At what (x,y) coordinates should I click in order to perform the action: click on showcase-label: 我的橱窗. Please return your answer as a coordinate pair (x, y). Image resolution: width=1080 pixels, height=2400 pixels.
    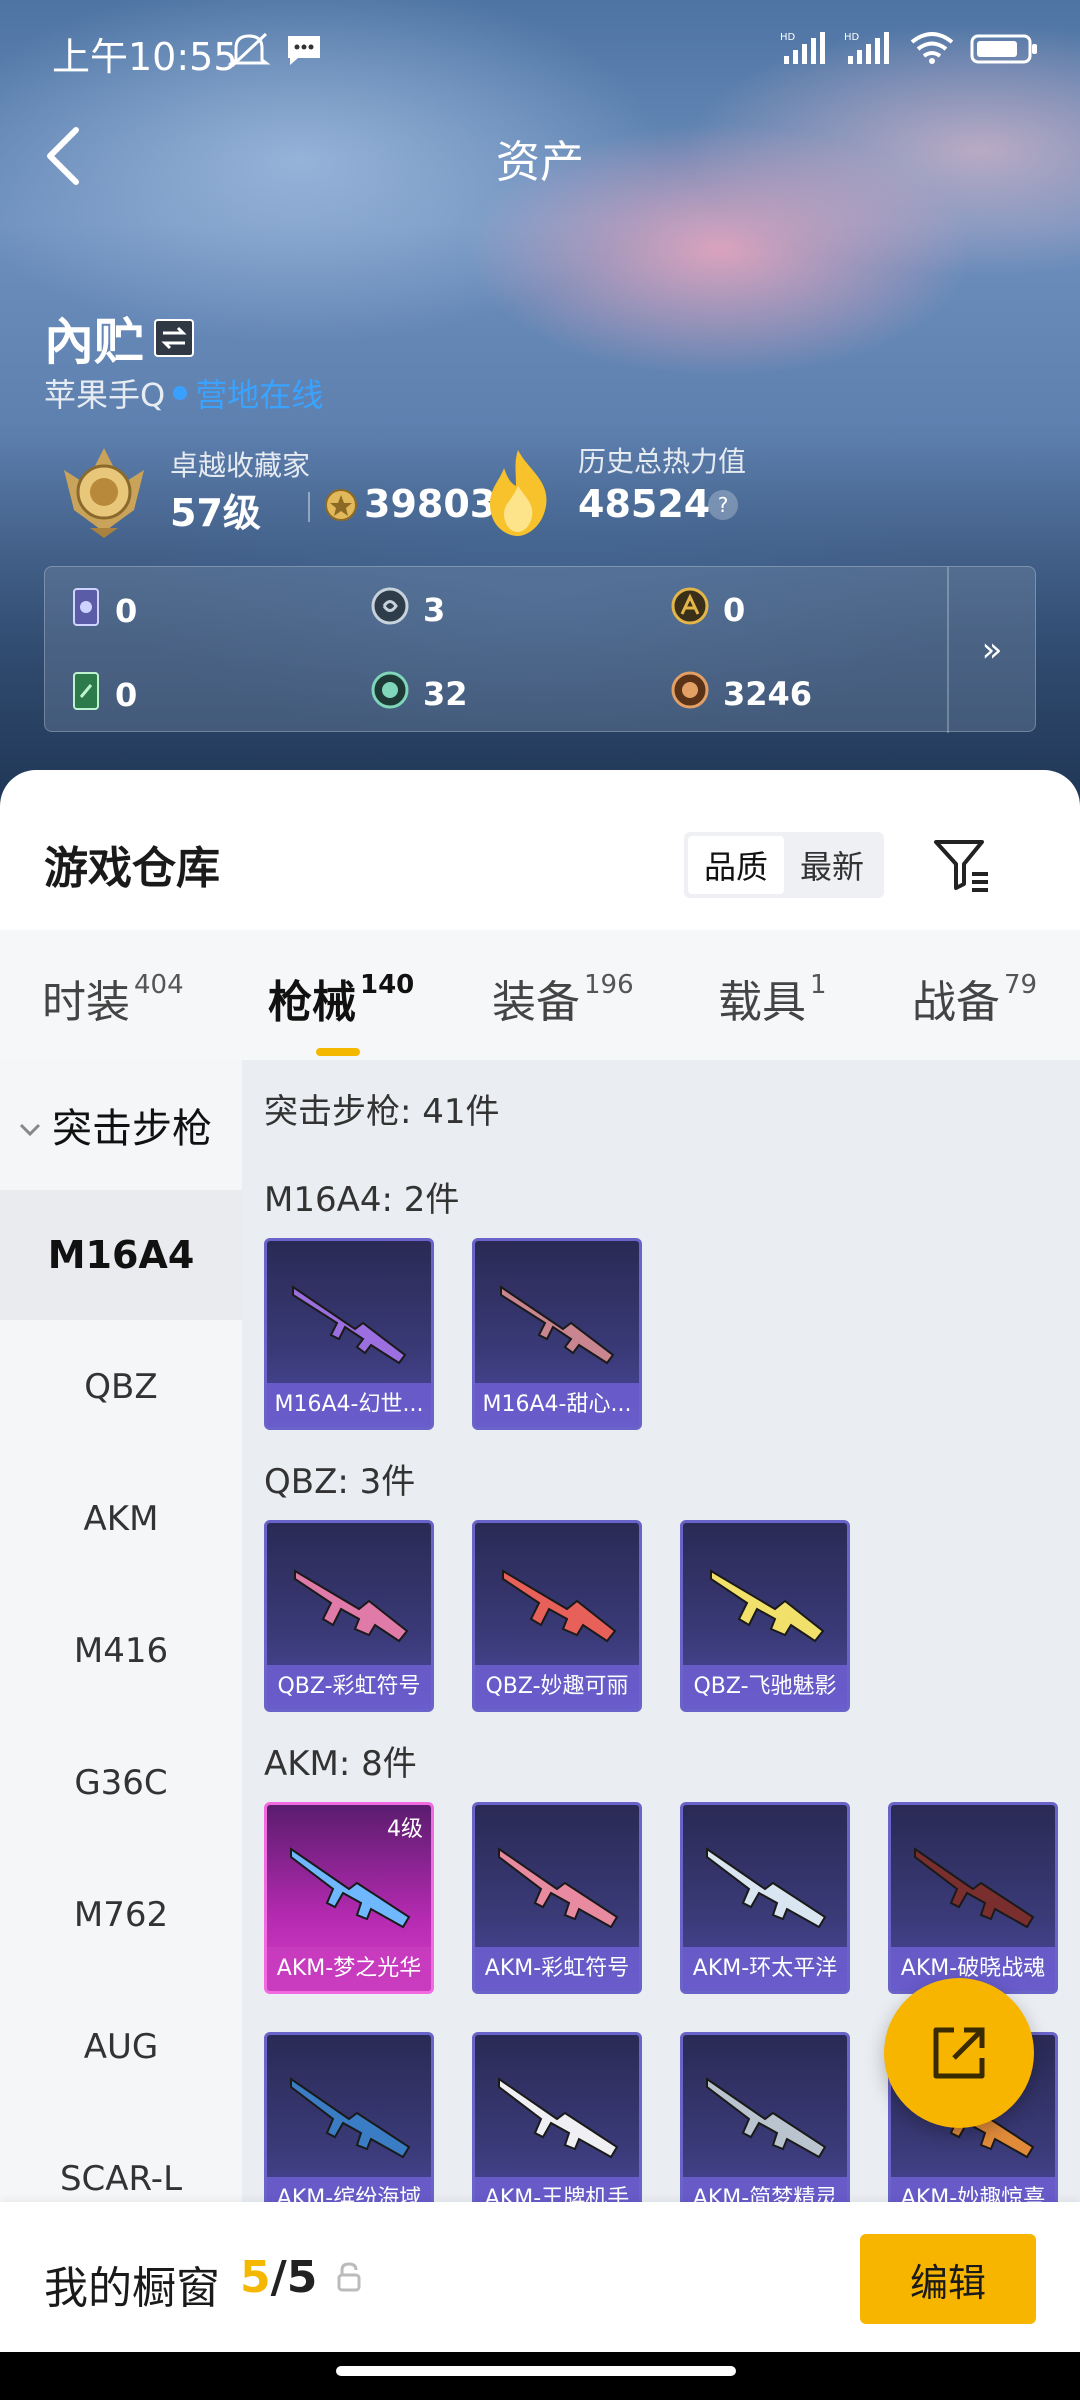
    Looking at the image, I should click on (132, 2288).